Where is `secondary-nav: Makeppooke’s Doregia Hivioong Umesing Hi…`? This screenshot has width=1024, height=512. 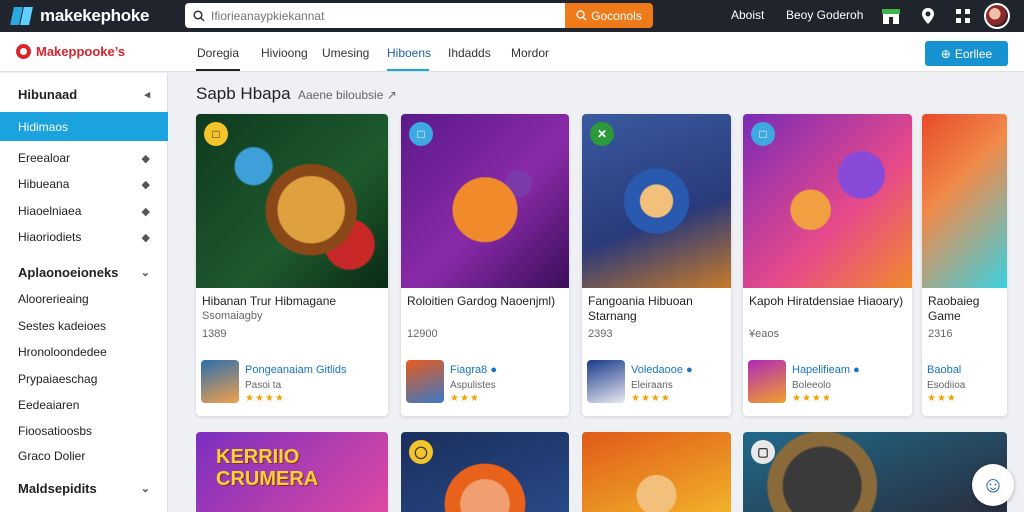
secondary-nav: Makeppooke’s Doregia Hivioong Umesing Hi… is located at coordinates (512, 52).